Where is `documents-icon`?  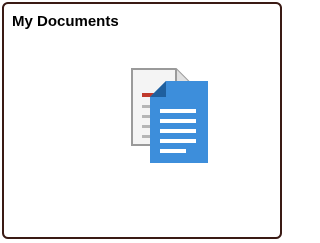 documents-icon is located at coordinates (169, 115).